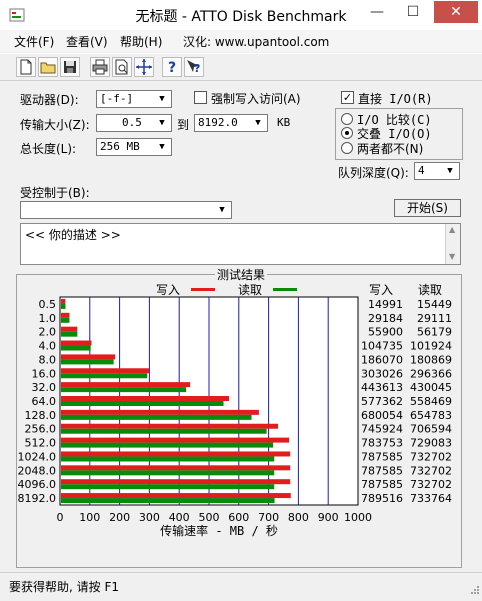 The height and width of the screenshot is (601, 482). Describe the element at coordinates (382, 429) in the screenshot. I see `write-value: 745924` at that location.